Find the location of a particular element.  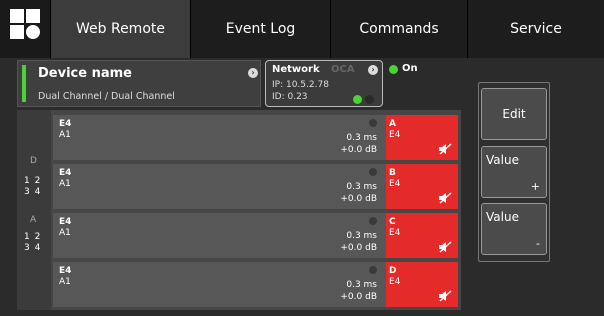

power-led-icon is located at coordinates (393, 69).